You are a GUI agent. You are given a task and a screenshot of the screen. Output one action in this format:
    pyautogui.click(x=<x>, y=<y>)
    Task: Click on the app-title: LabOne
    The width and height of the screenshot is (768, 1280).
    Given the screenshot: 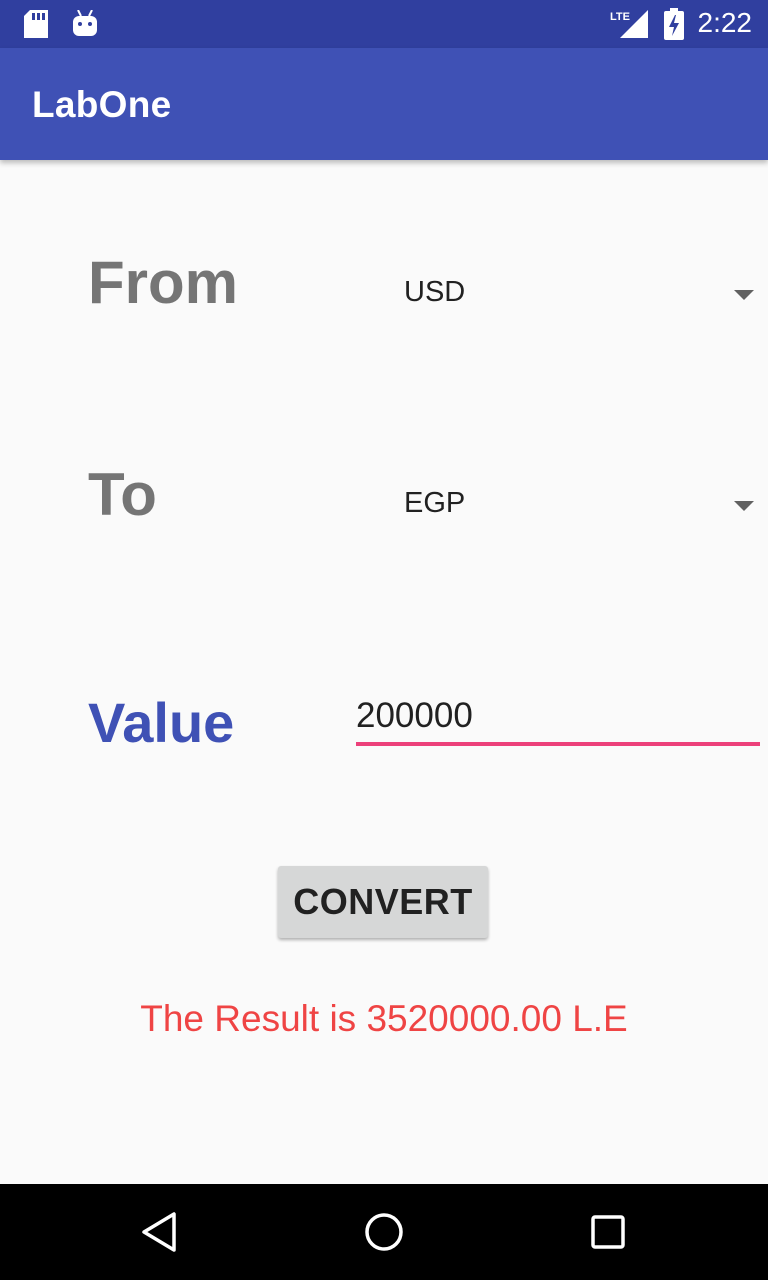 What is the action you would take?
    pyautogui.click(x=102, y=104)
    